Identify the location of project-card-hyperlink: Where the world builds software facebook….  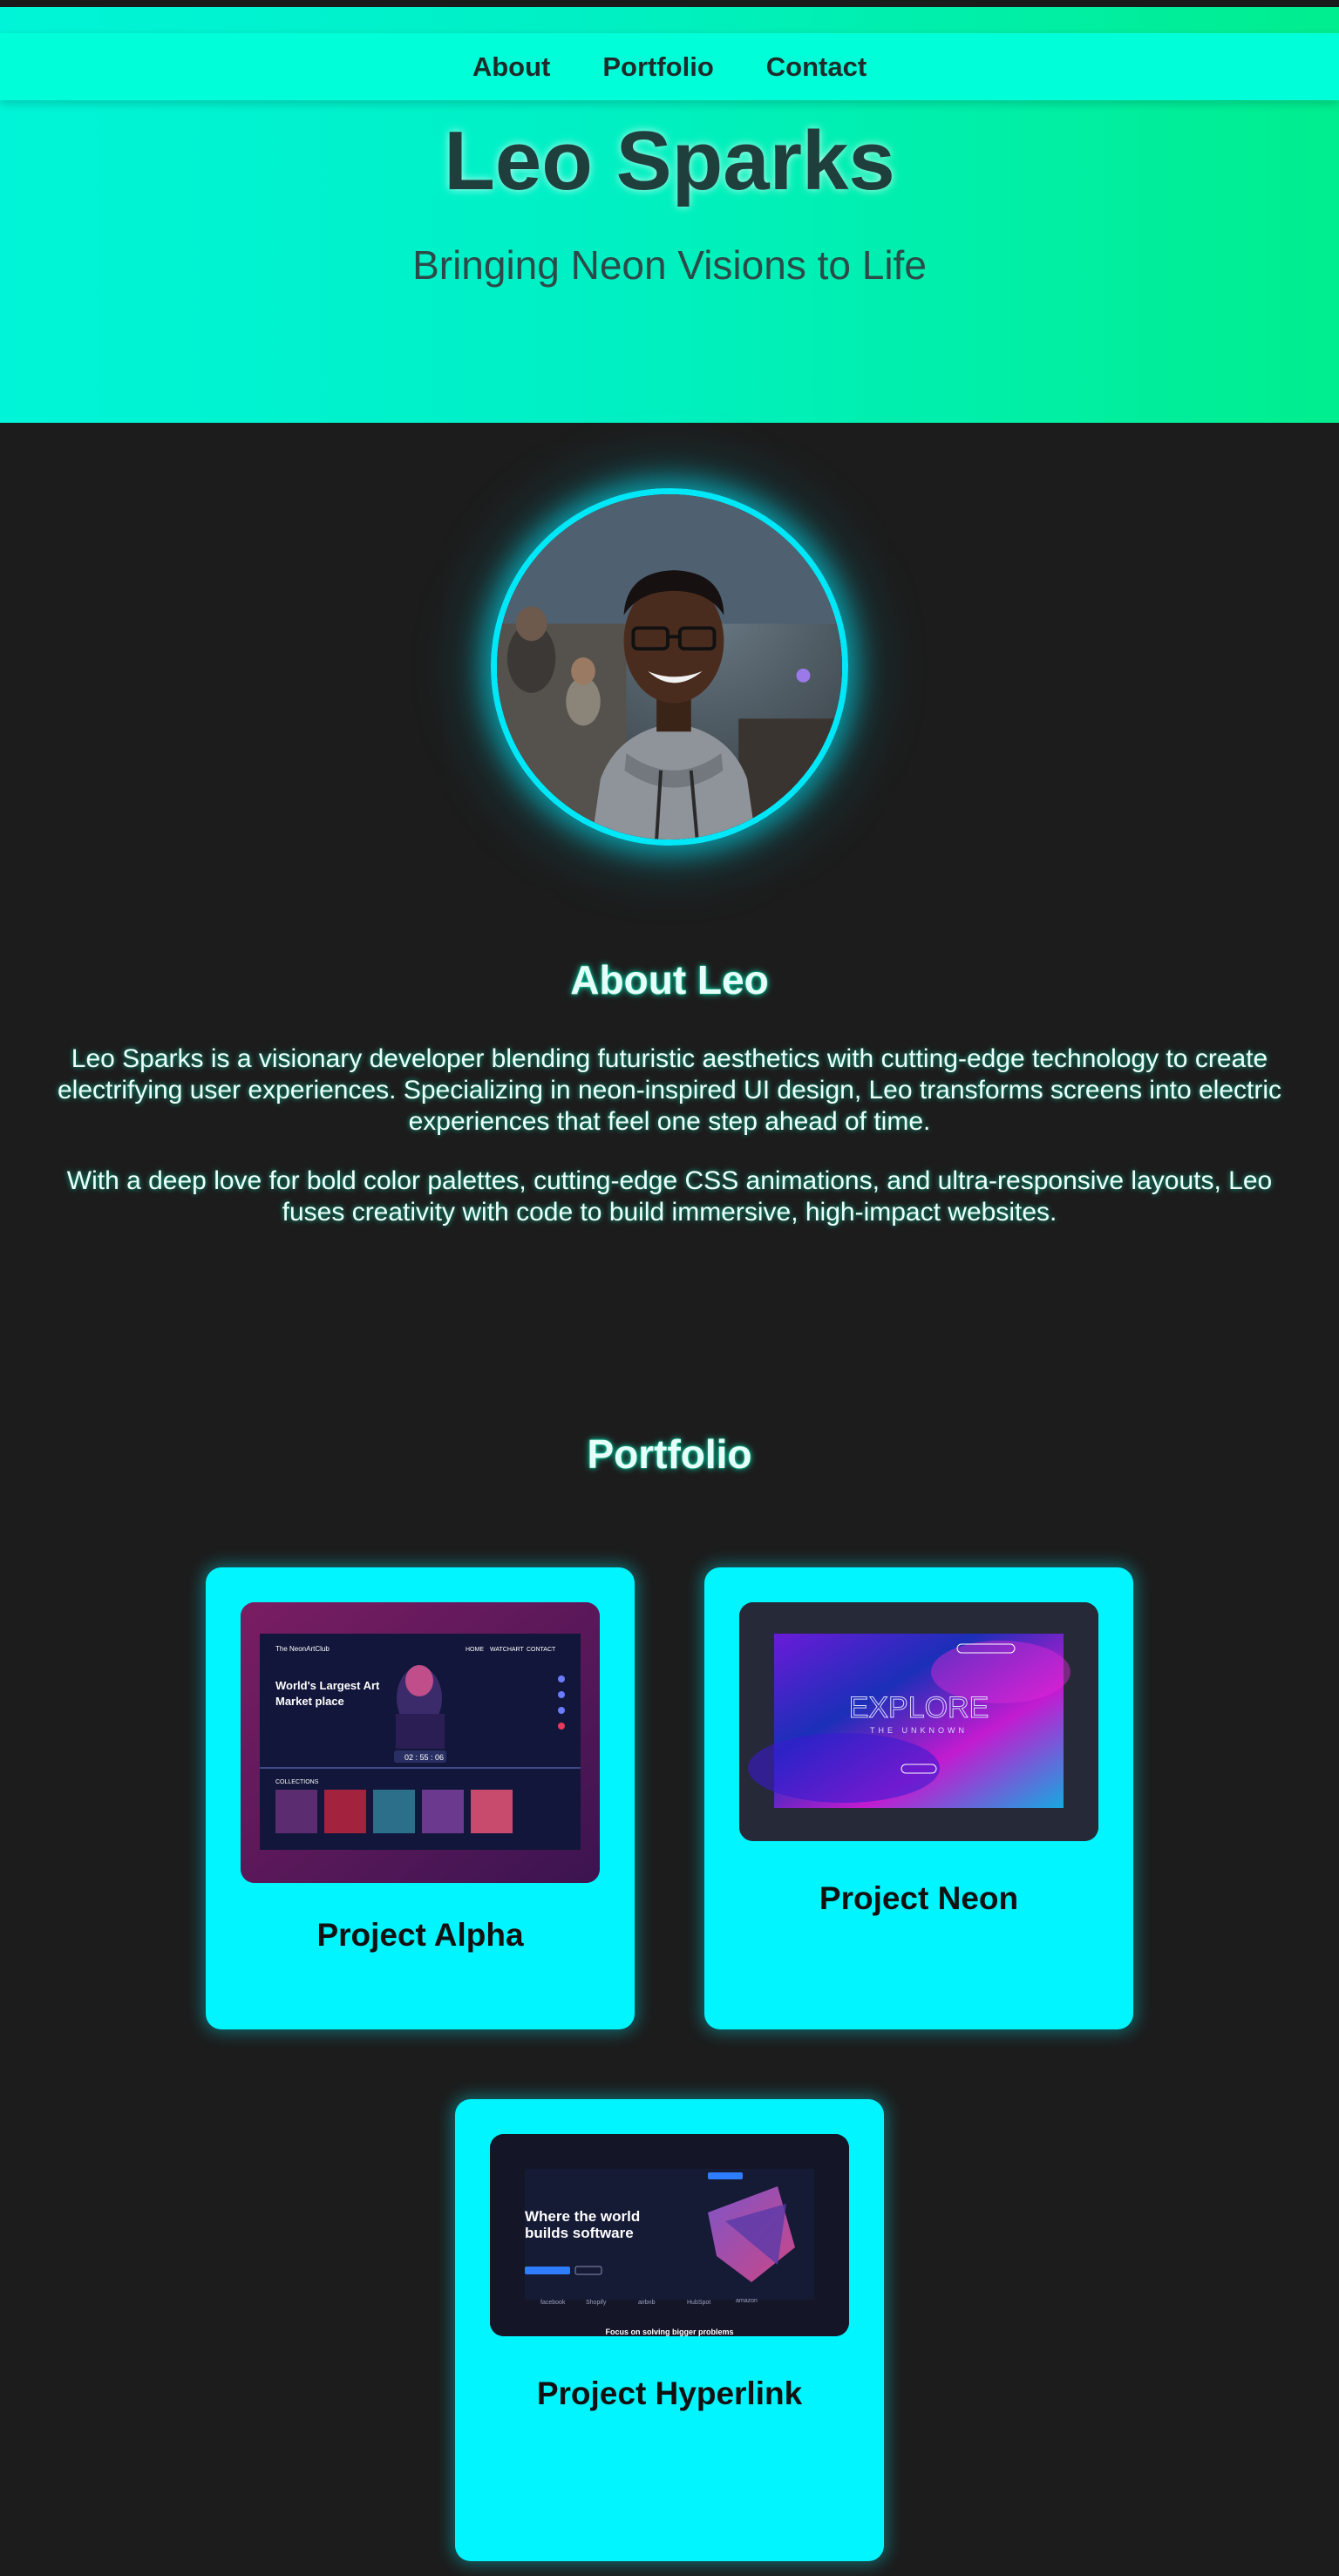
(669, 2330).